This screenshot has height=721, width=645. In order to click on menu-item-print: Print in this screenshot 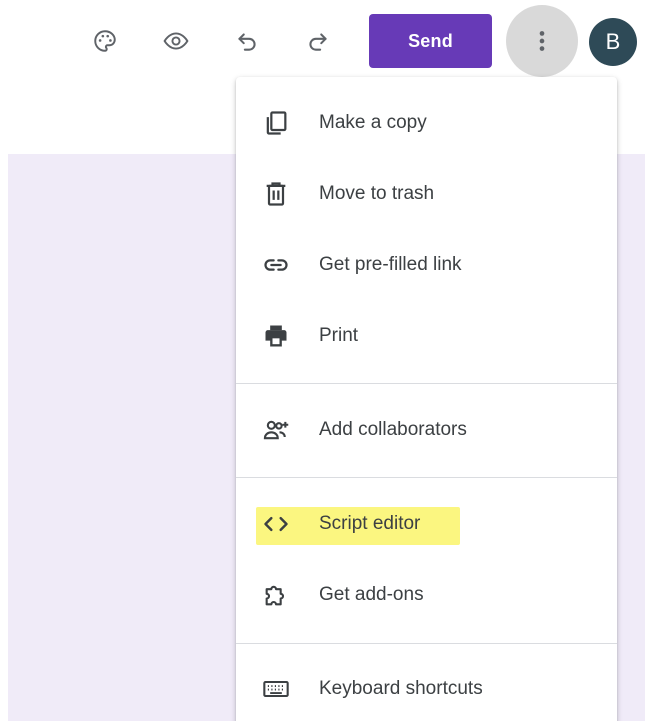, I will do `click(426, 336)`.